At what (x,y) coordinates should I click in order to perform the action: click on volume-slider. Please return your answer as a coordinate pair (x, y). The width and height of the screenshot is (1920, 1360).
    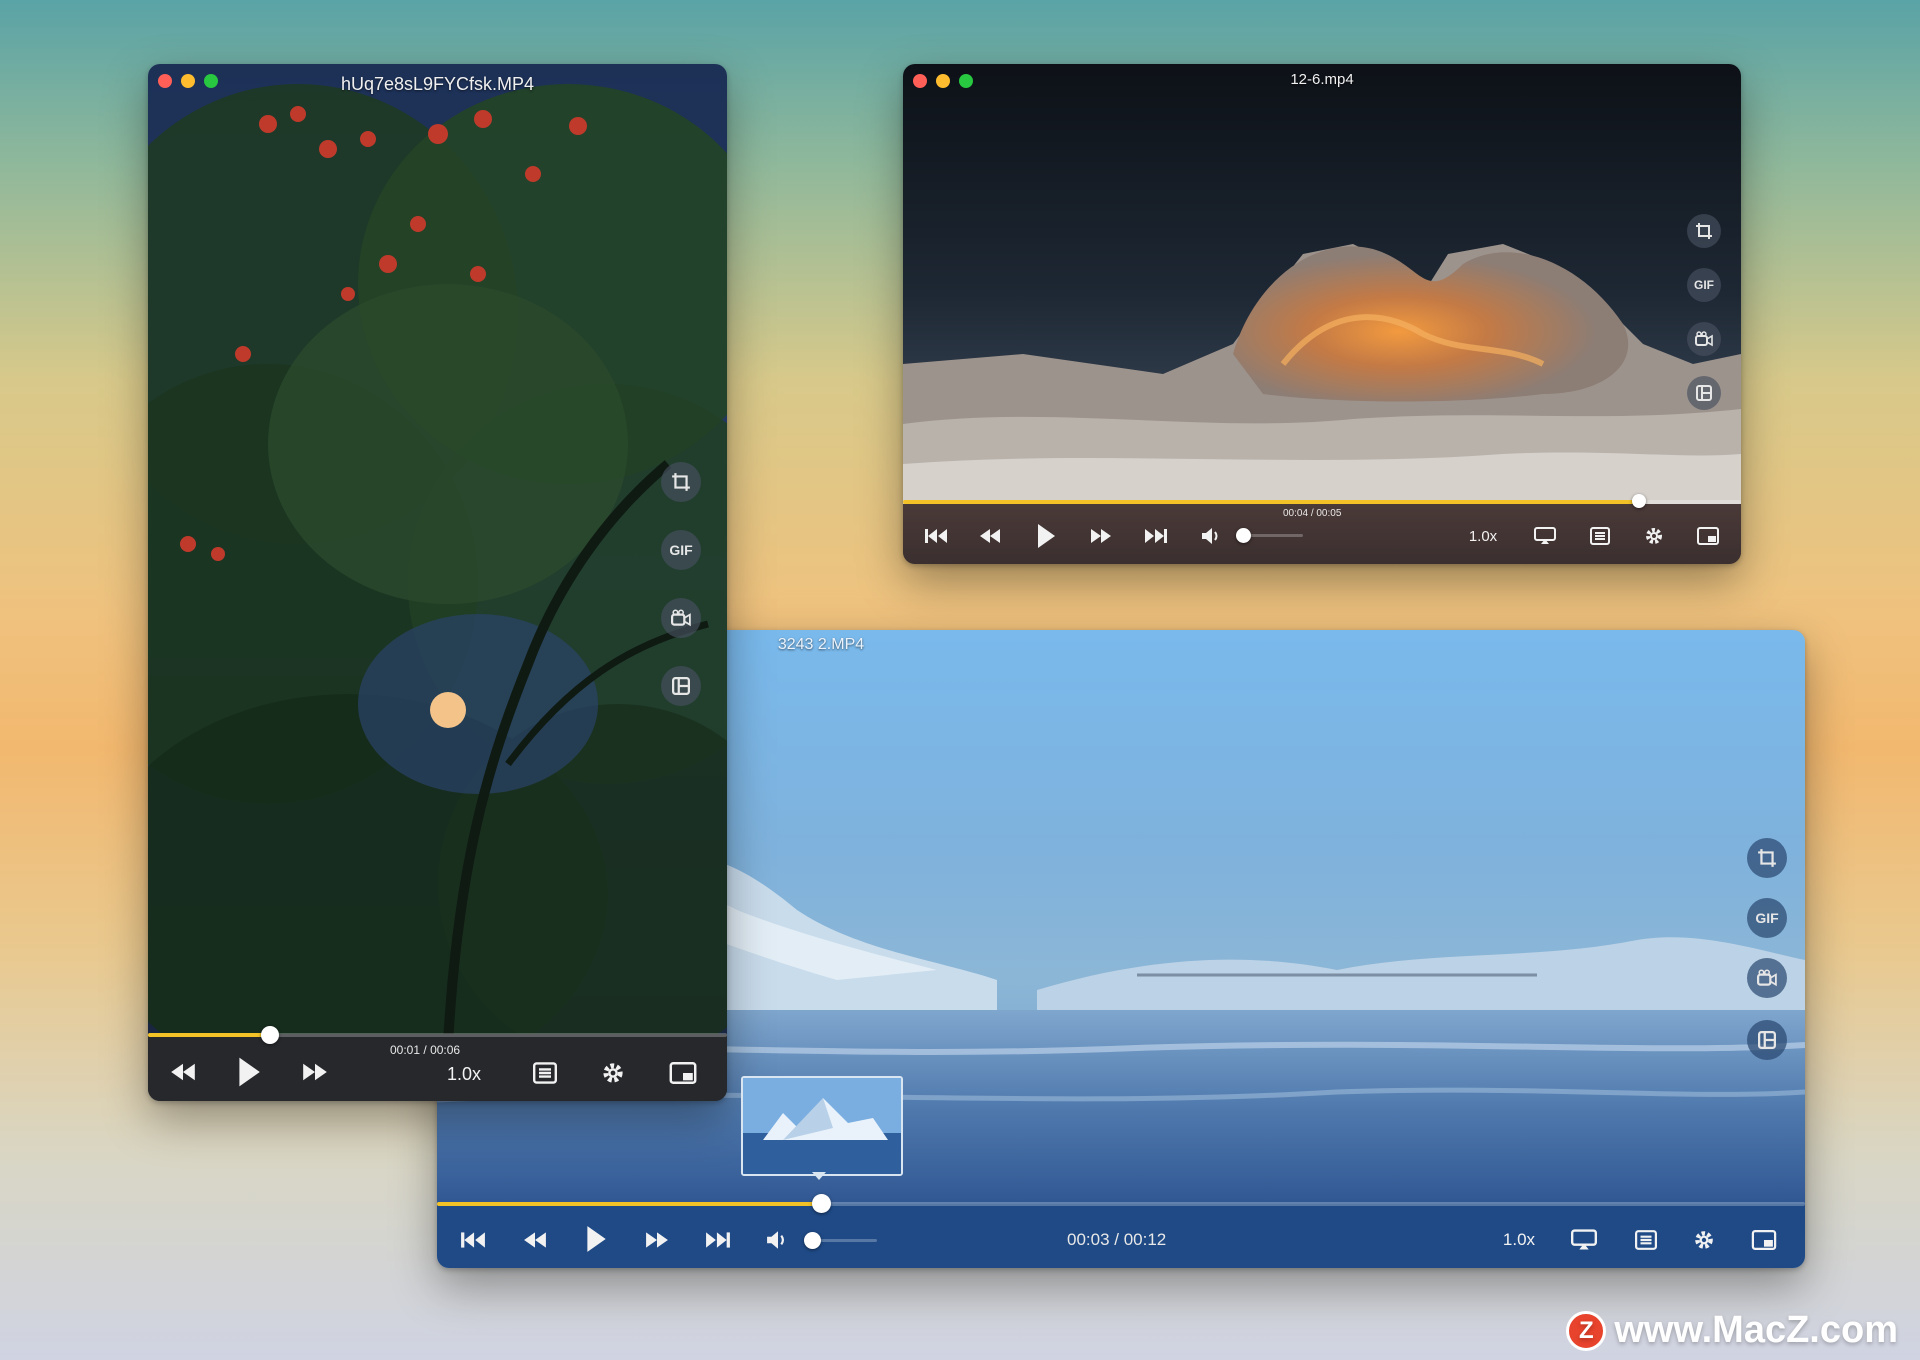
    Looking at the image, I should click on (1273, 535).